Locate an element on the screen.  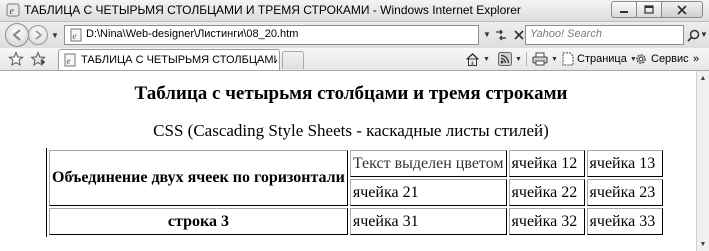
more-commands-chevron: » is located at coordinates (696, 59).